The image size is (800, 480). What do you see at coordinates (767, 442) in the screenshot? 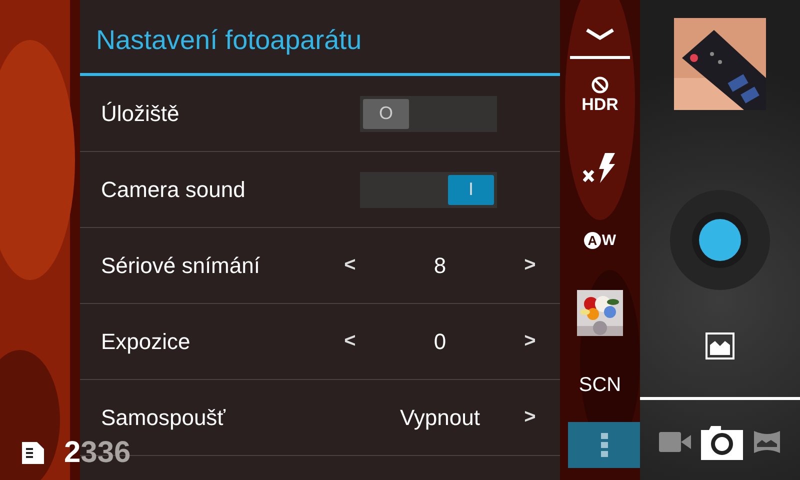
I see `panorama-icon` at bounding box center [767, 442].